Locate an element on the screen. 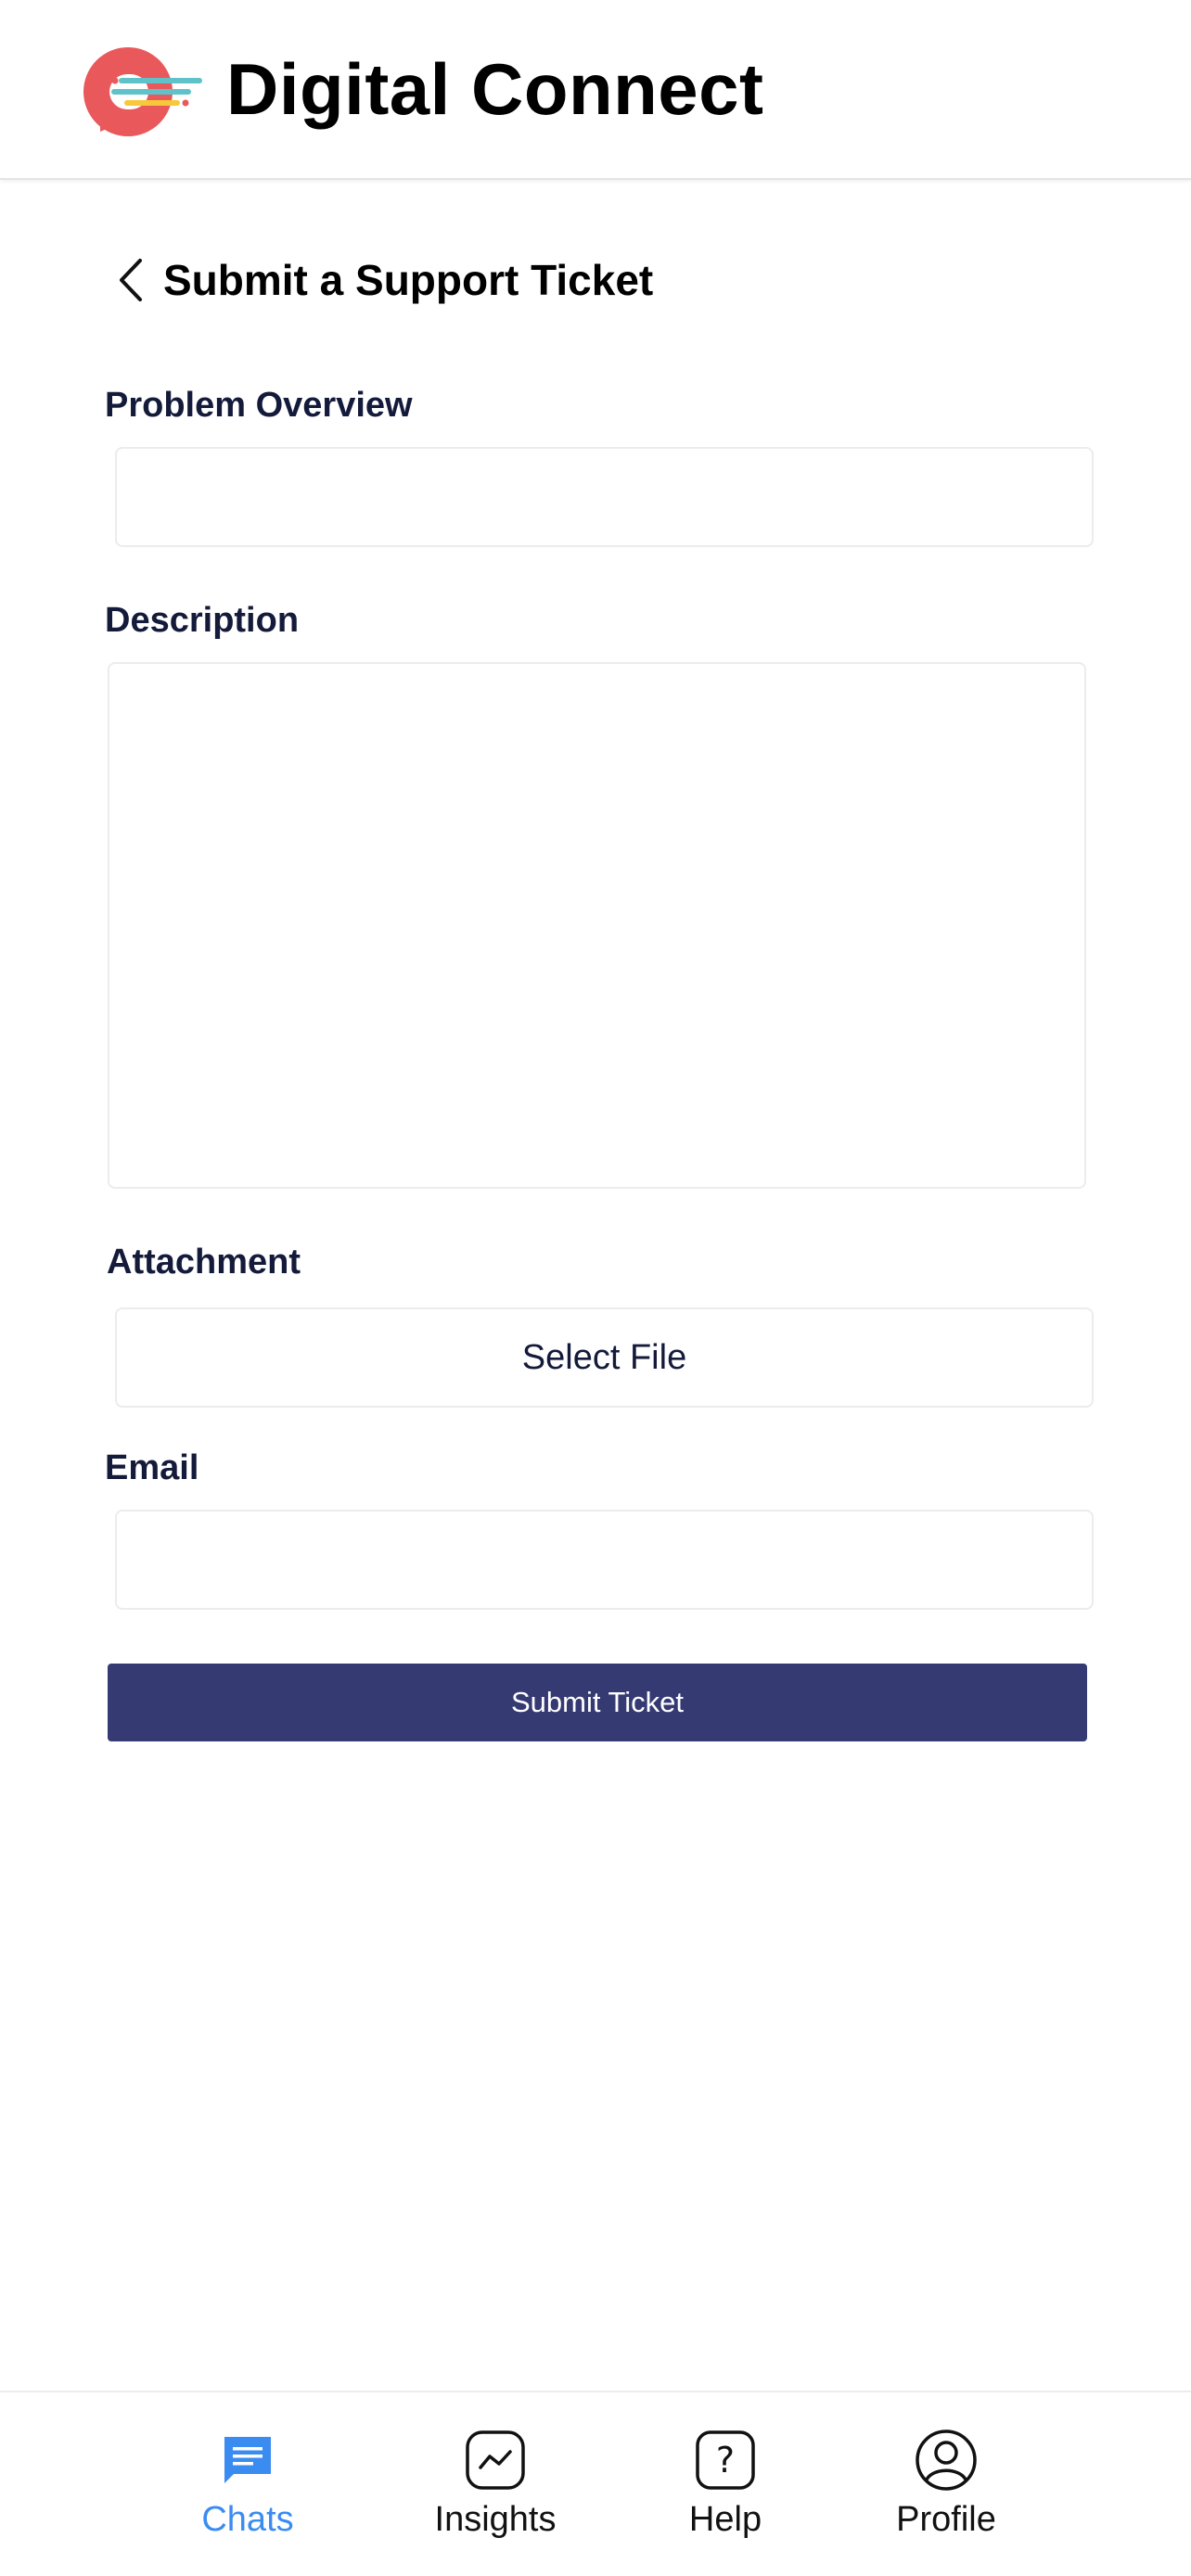  page-title: Submit a Support Ticket is located at coordinates (408, 280).